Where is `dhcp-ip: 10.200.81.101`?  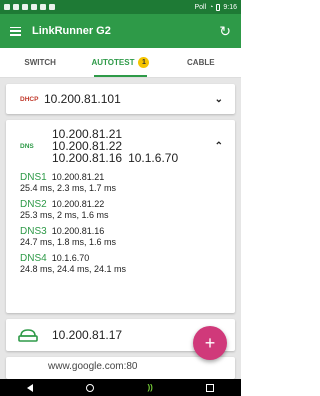
dhcp-ip: 10.200.81.101 is located at coordinates (82, 99).